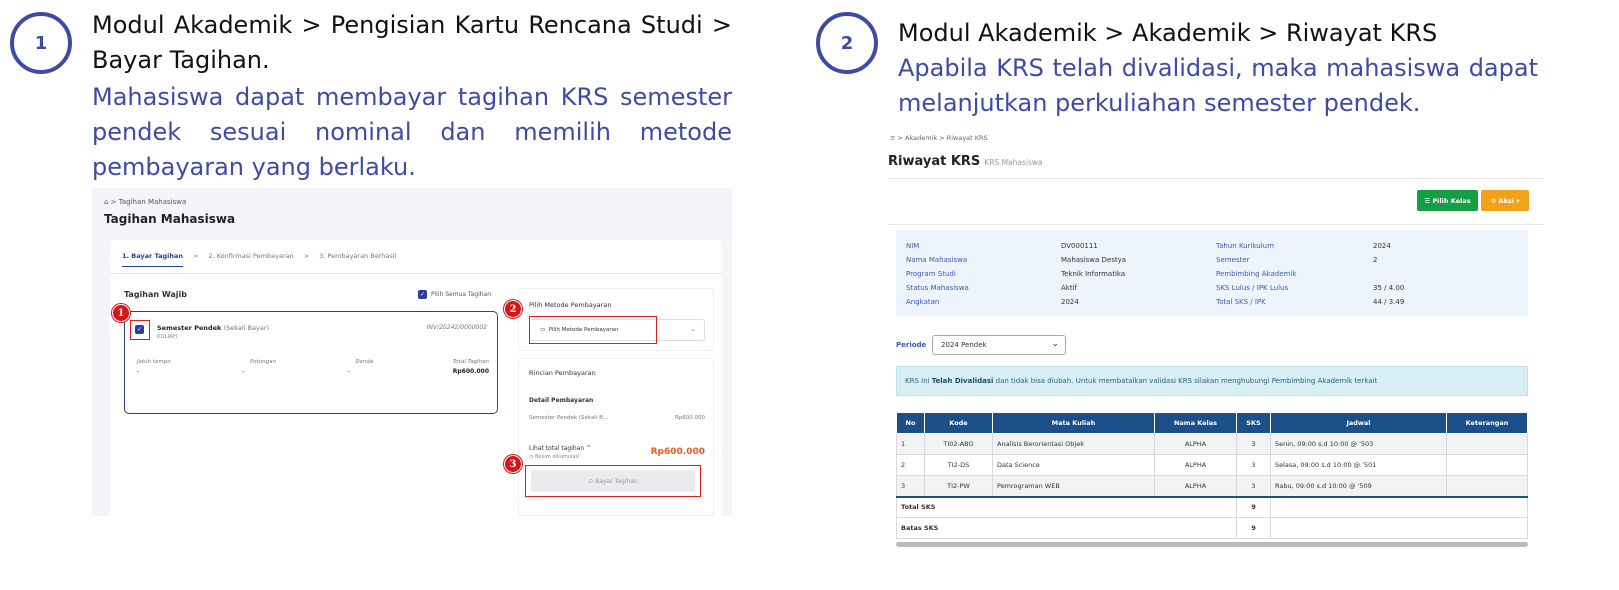 Image resolution: width=1619 pixels, height=590 pixels. What do you see at coordinates (461, 294) in the screenshot?
I see `select-all-label: Pilih Semua Tagihan` at bounding box center [461, 294].